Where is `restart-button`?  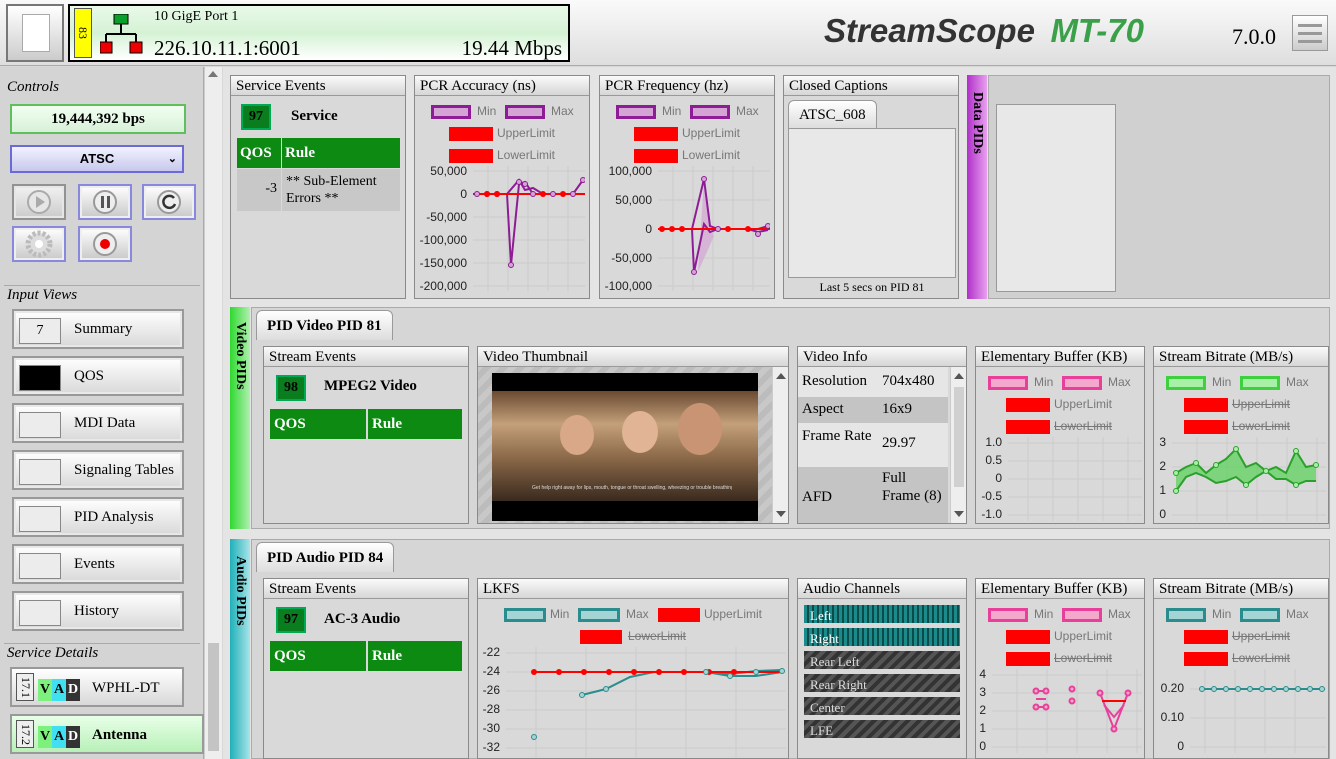
restart-button is located at coordinates (169, 202).